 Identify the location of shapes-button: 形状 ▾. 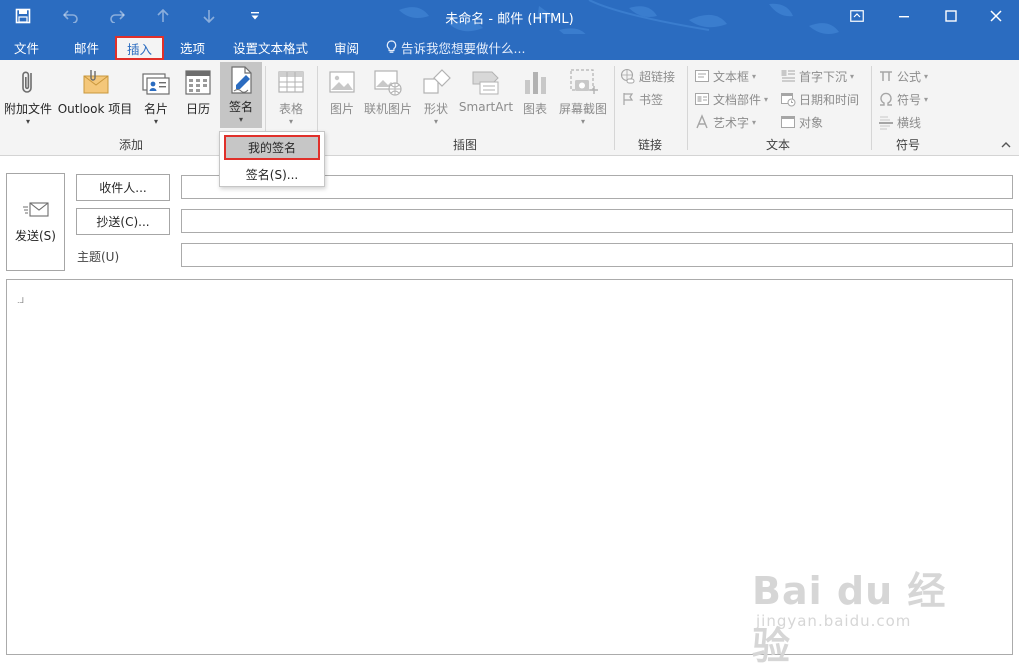
(436, 96).